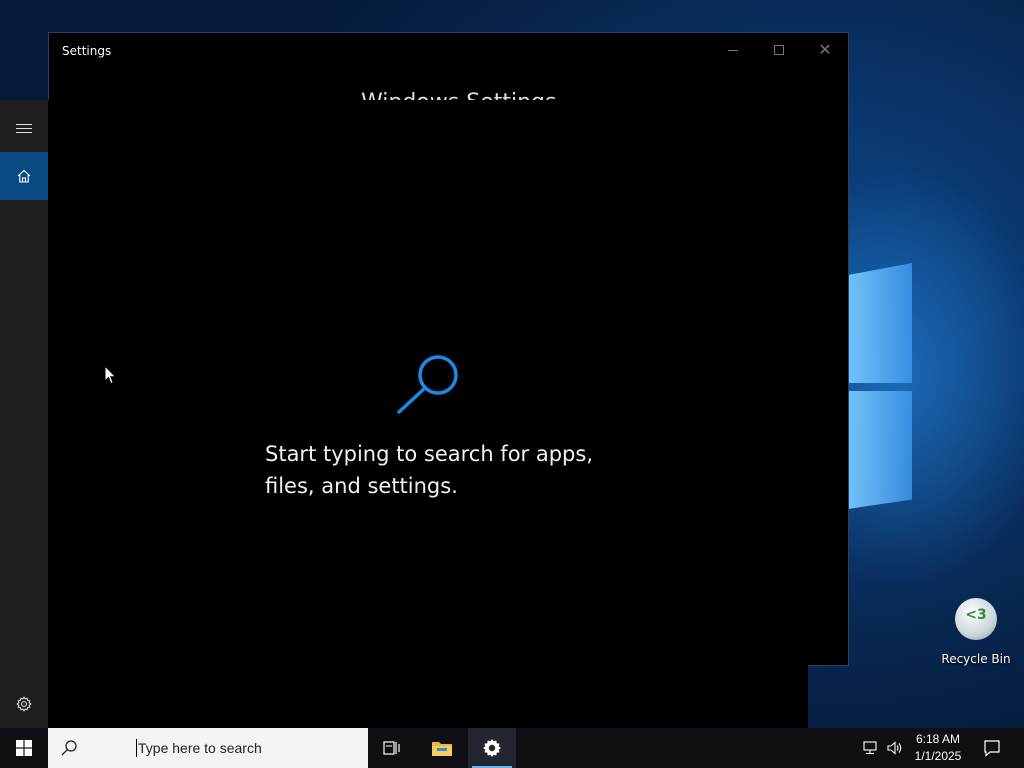  What do you see at coordinates (200, 748) in the screenshot?
I see `search-input: Type here to search` at bounding box center [200, 748].